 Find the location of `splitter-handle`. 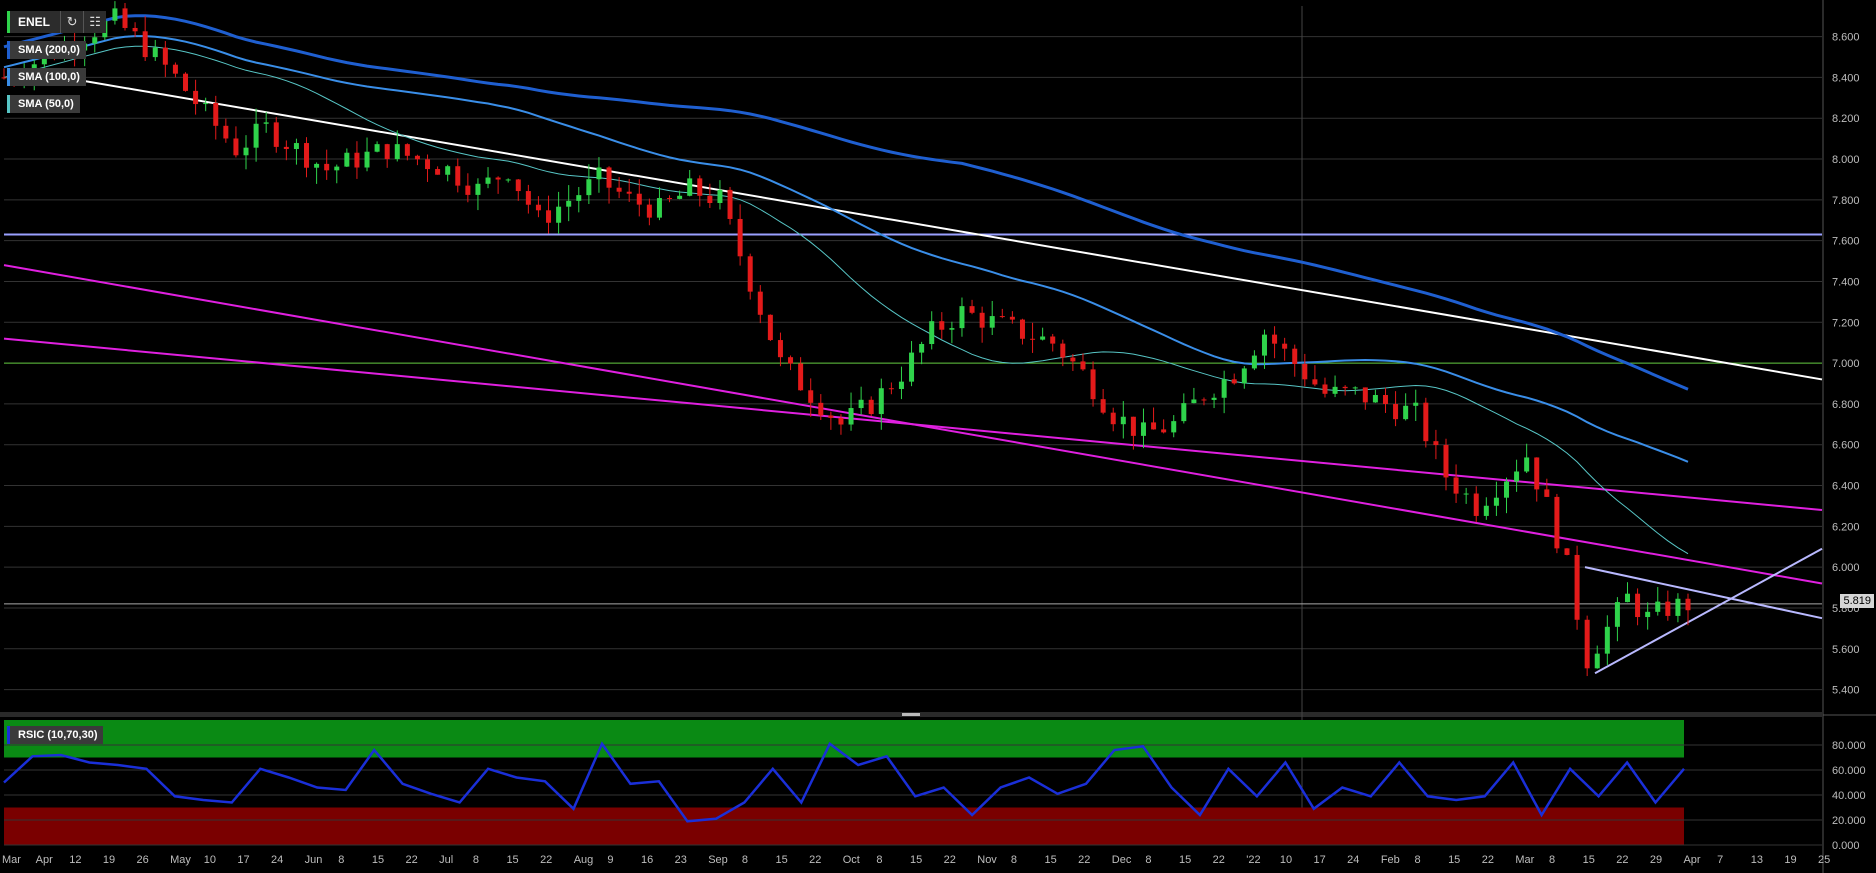

splitter-handle is located at coordinates (911, 714).